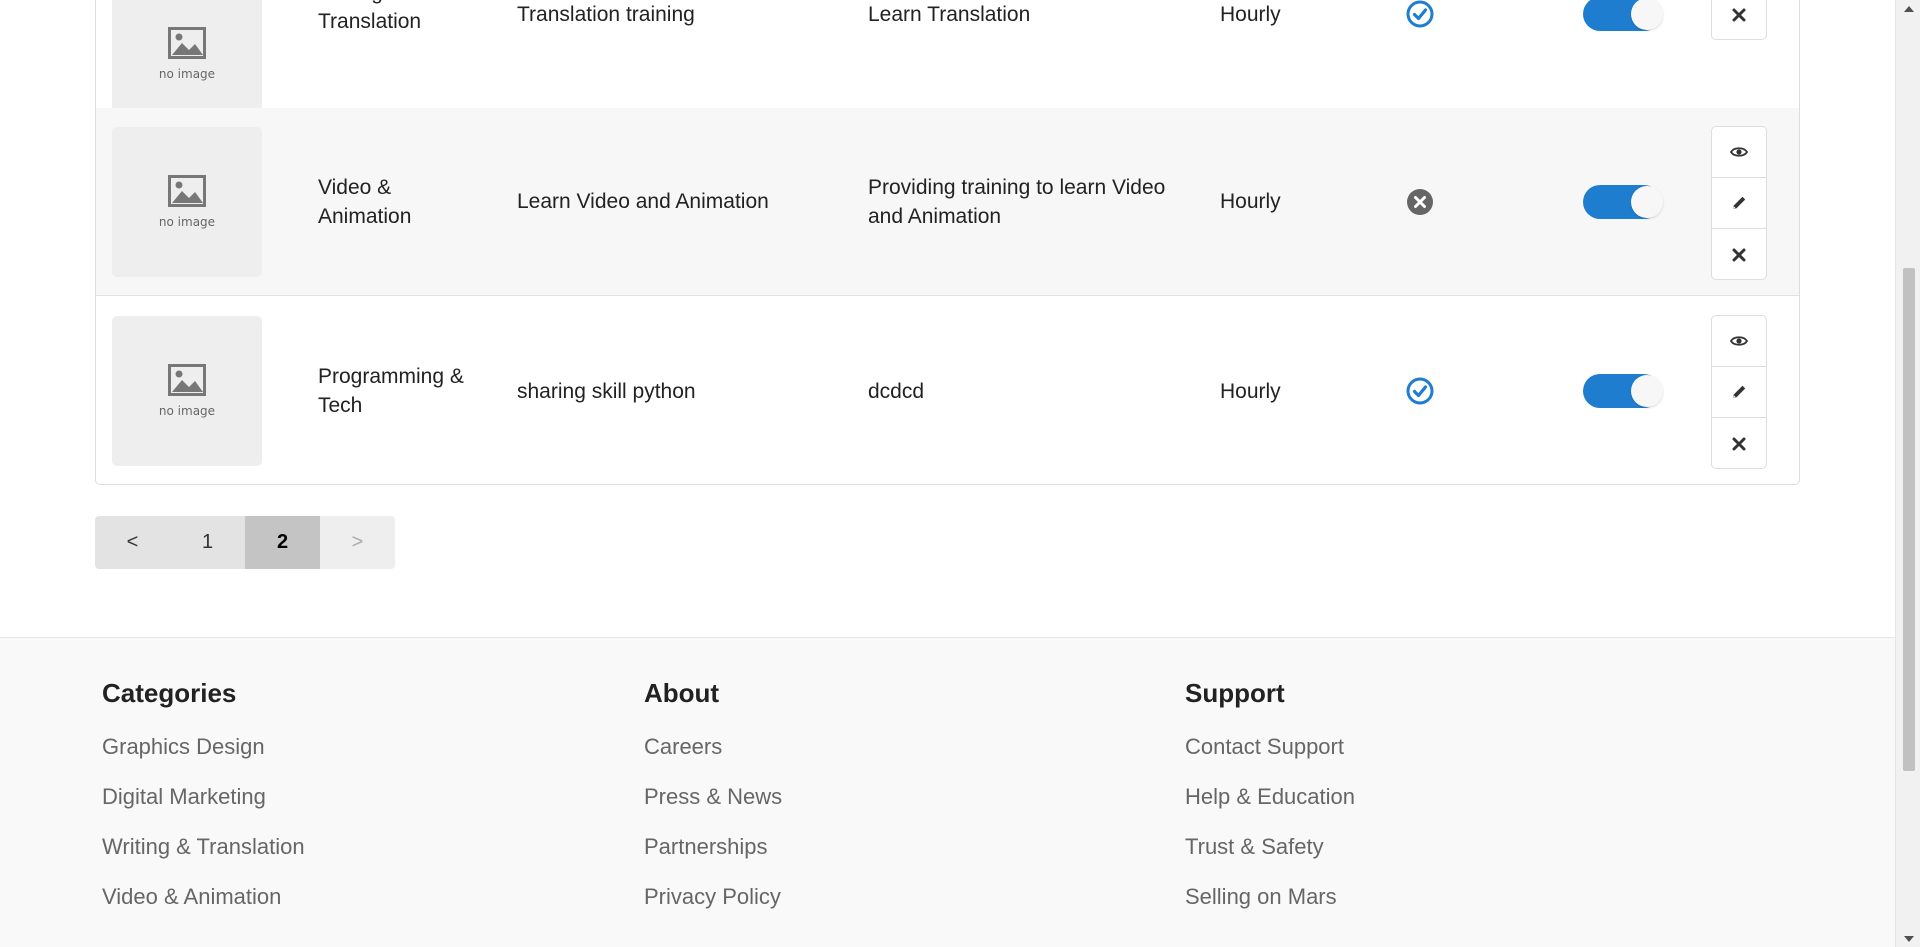 This screenshot has width=1920, height=947. Describe the element at coordinates (896, 391) in the screenshot. I see `description-cell: dcdcd` at that location.